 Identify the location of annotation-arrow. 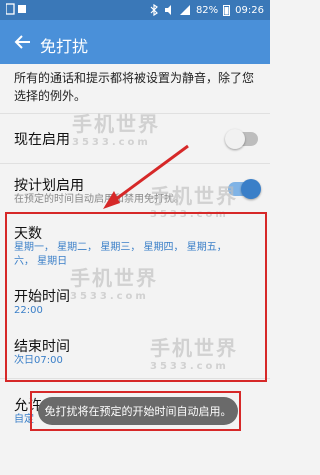
(146, 176).